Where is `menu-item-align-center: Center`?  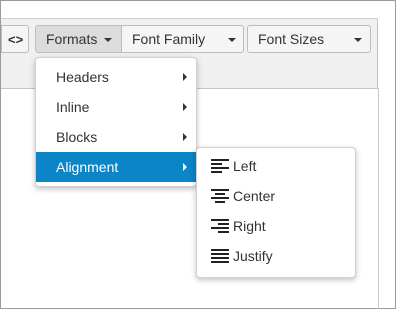 menu-item-align-center: Center is located at coordinates (276, 196).